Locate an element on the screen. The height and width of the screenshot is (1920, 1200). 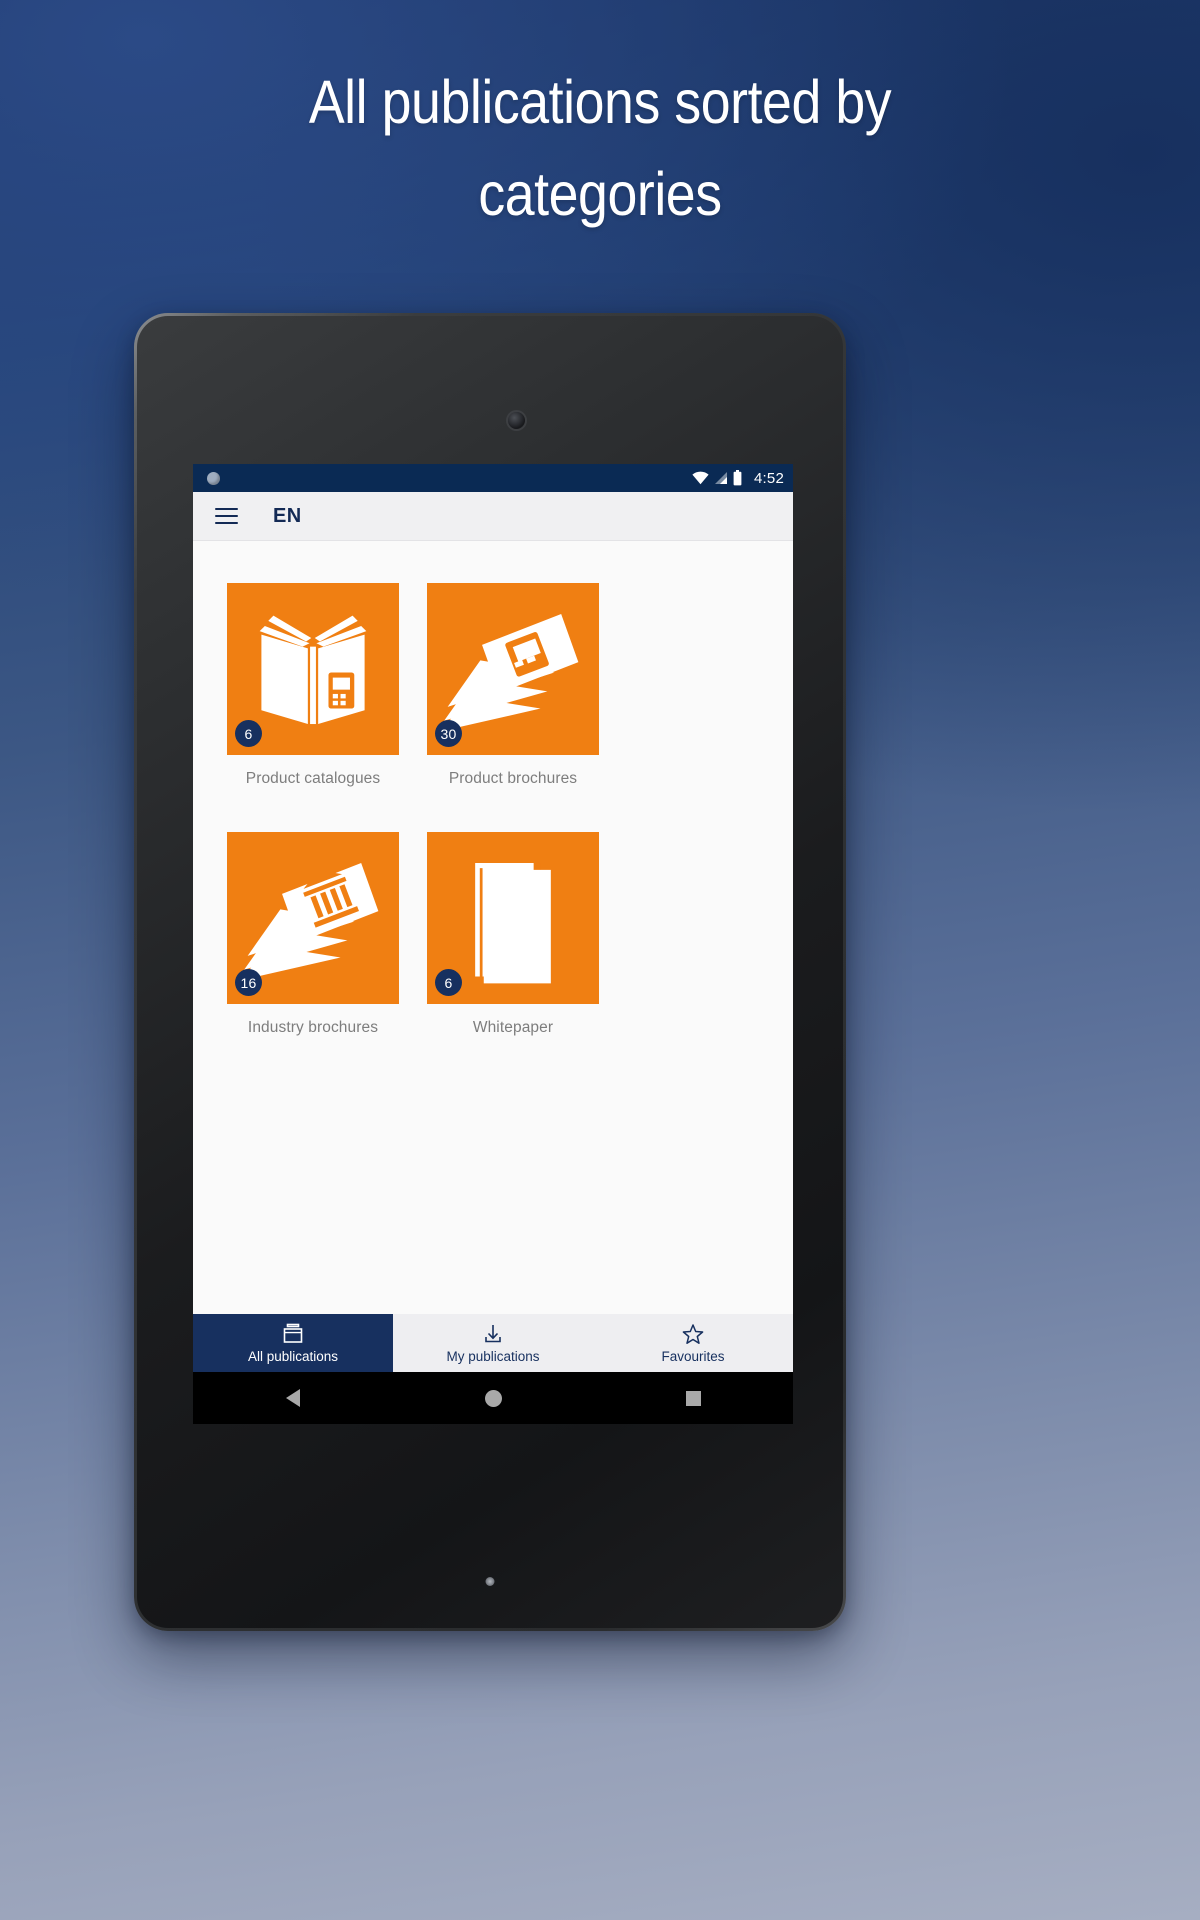
android-back-button is located at coordinates (293, 1398).